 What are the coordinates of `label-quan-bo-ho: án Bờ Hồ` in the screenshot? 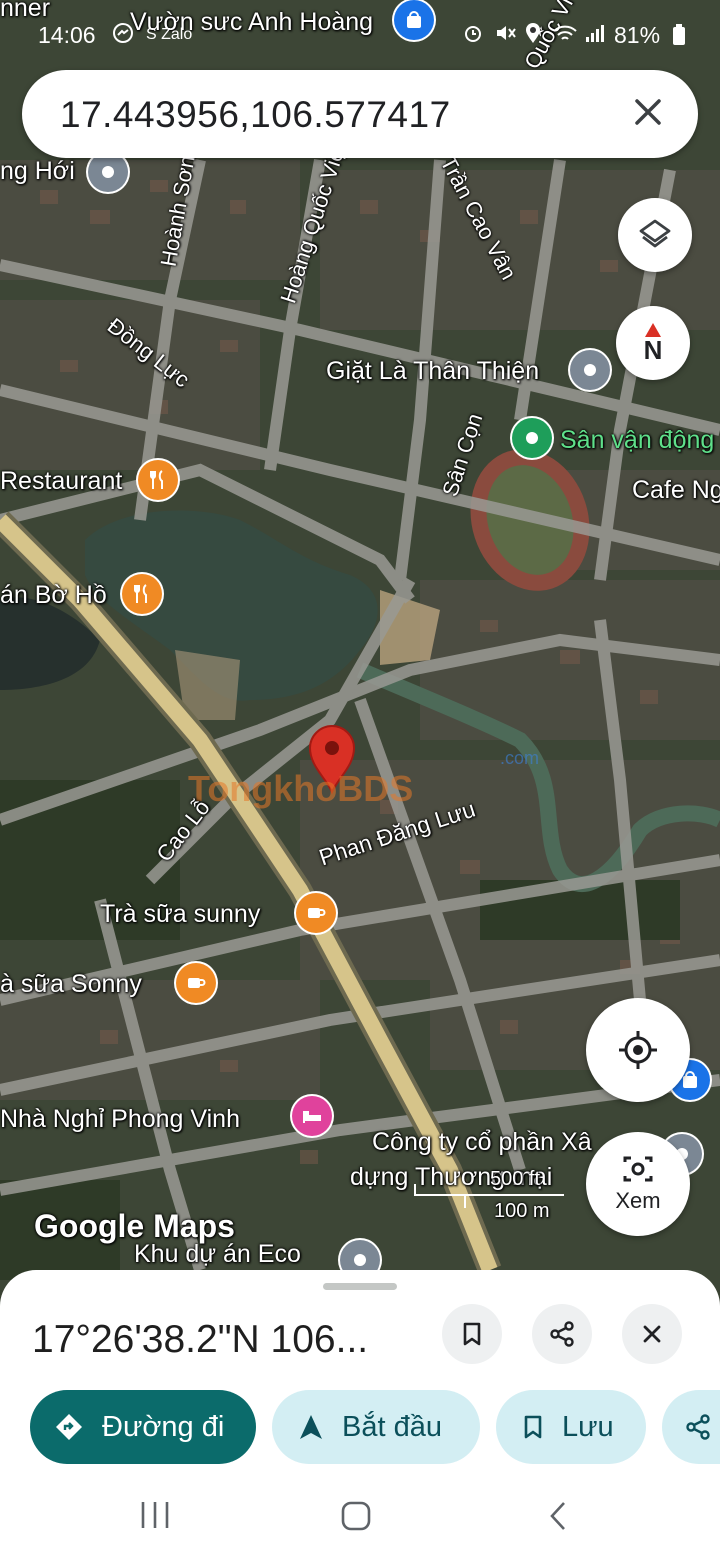 It's located at (53, 595).